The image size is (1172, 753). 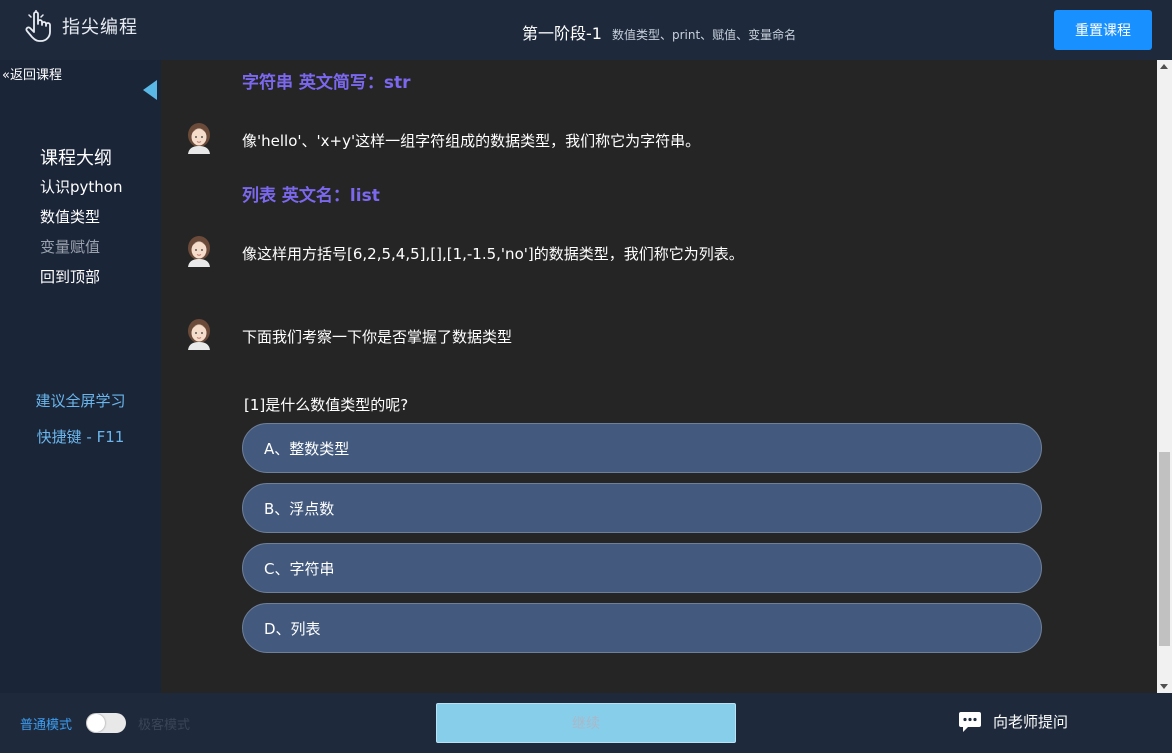 What do you see at coordinates (326, 83) in the screenshot?
I see `heading-str: 字符串 英文简写：str` at bounding box center [326, 83].